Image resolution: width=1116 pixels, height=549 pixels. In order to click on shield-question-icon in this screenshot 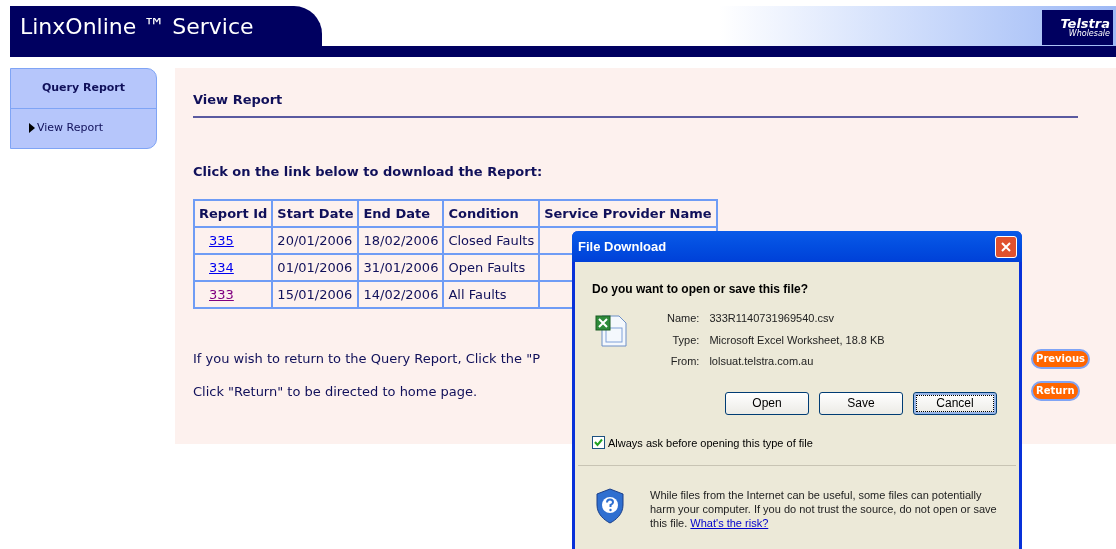, I will do `click(610, 506)`.